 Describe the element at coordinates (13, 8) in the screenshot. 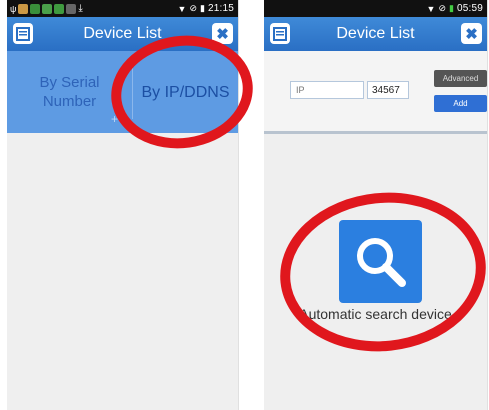

I see `usb-icon: ψ` at that location.